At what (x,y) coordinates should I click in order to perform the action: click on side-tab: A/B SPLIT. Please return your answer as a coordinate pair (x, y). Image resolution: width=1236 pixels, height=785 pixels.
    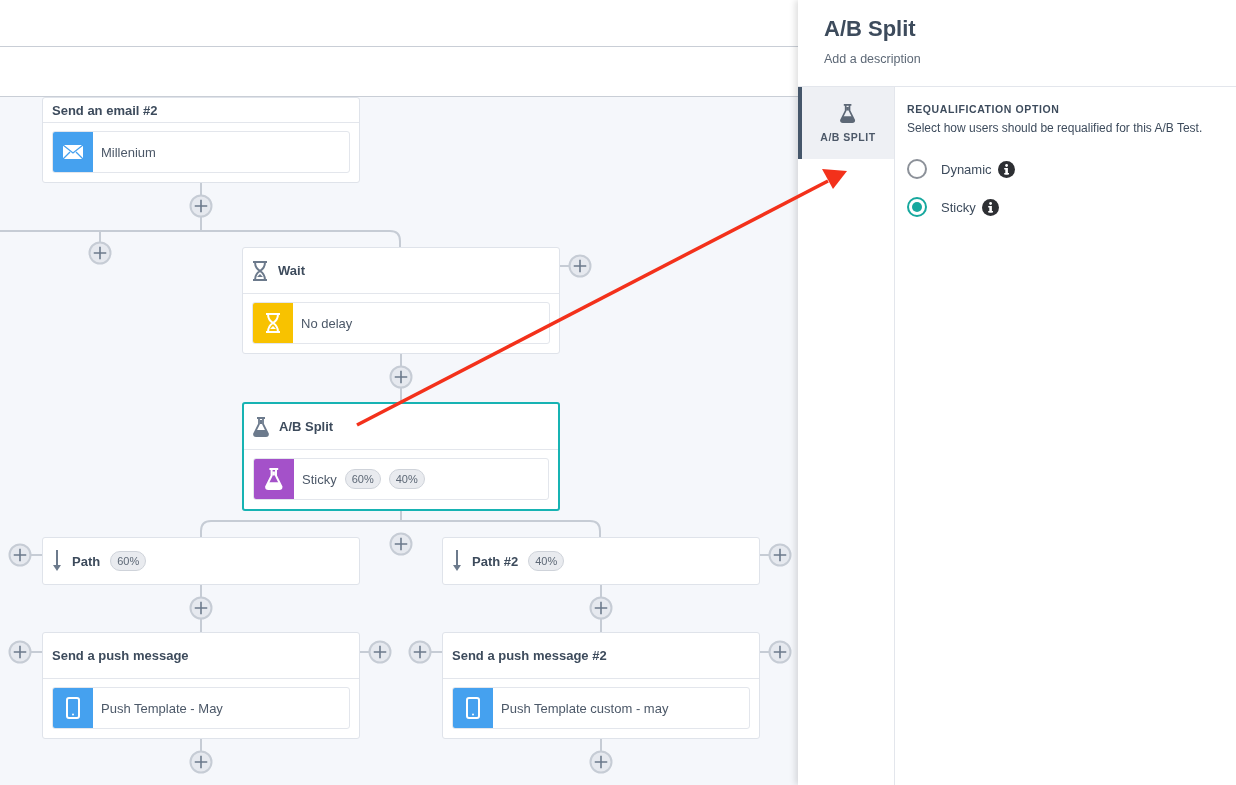
    Looking at the image, I should click on (846, 123).